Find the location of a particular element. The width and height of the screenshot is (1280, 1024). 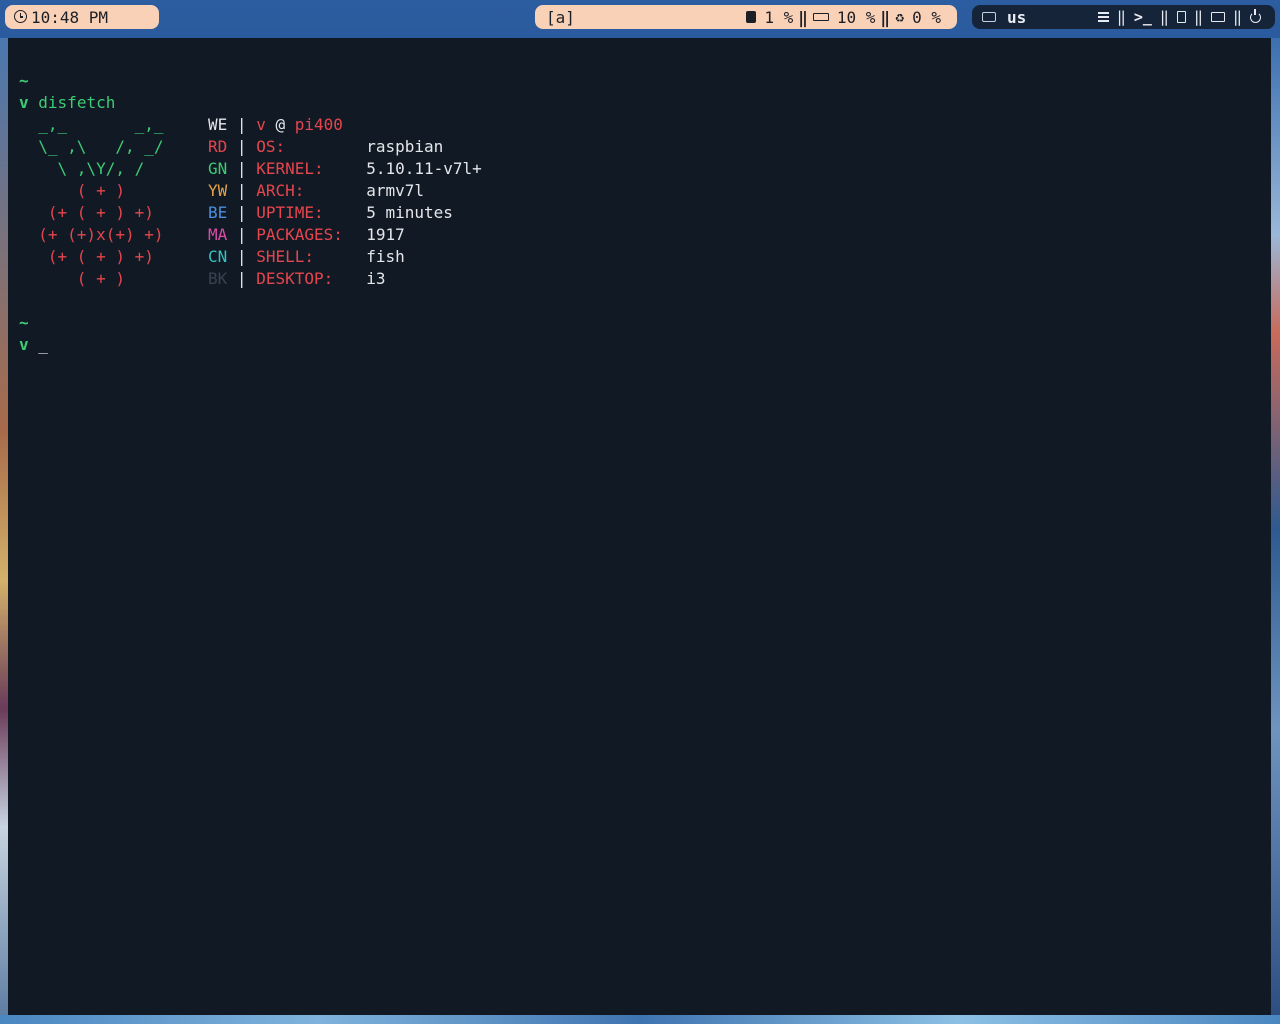

keyboard-layout: us is located at coordinates (1016, 17).